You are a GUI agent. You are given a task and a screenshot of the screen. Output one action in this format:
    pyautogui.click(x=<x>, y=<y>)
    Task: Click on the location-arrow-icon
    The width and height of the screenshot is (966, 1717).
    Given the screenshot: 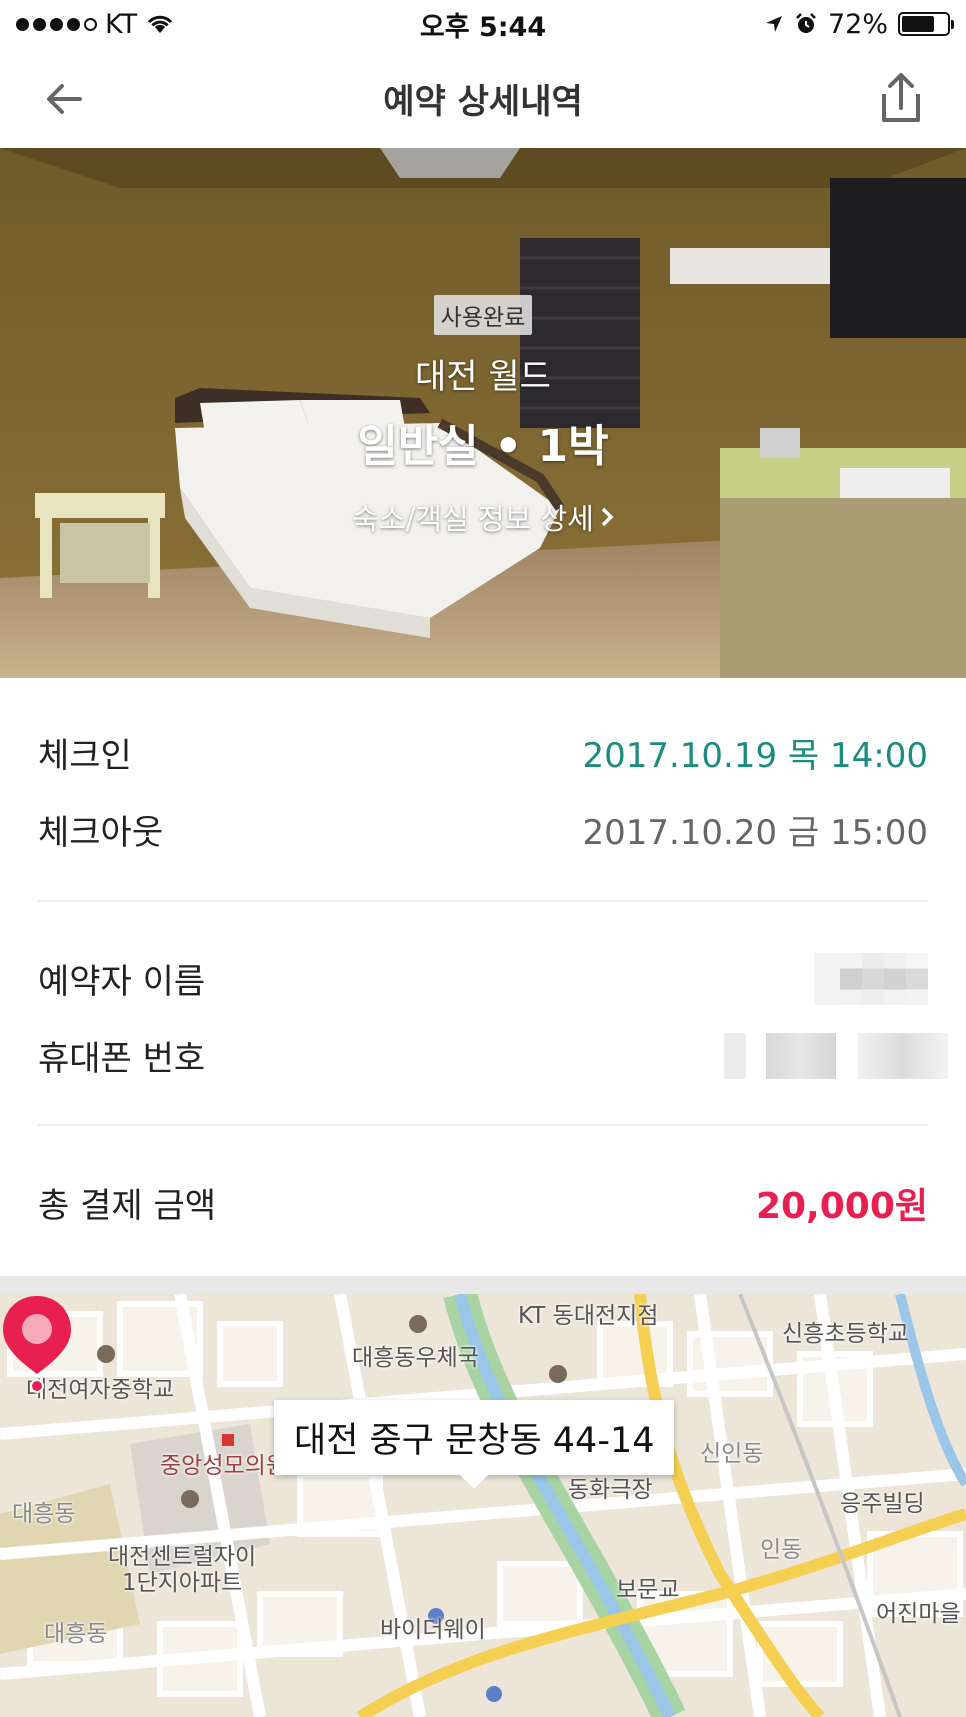 What is the action you would take?
    pyautogui.click(x=773, y=24)
    